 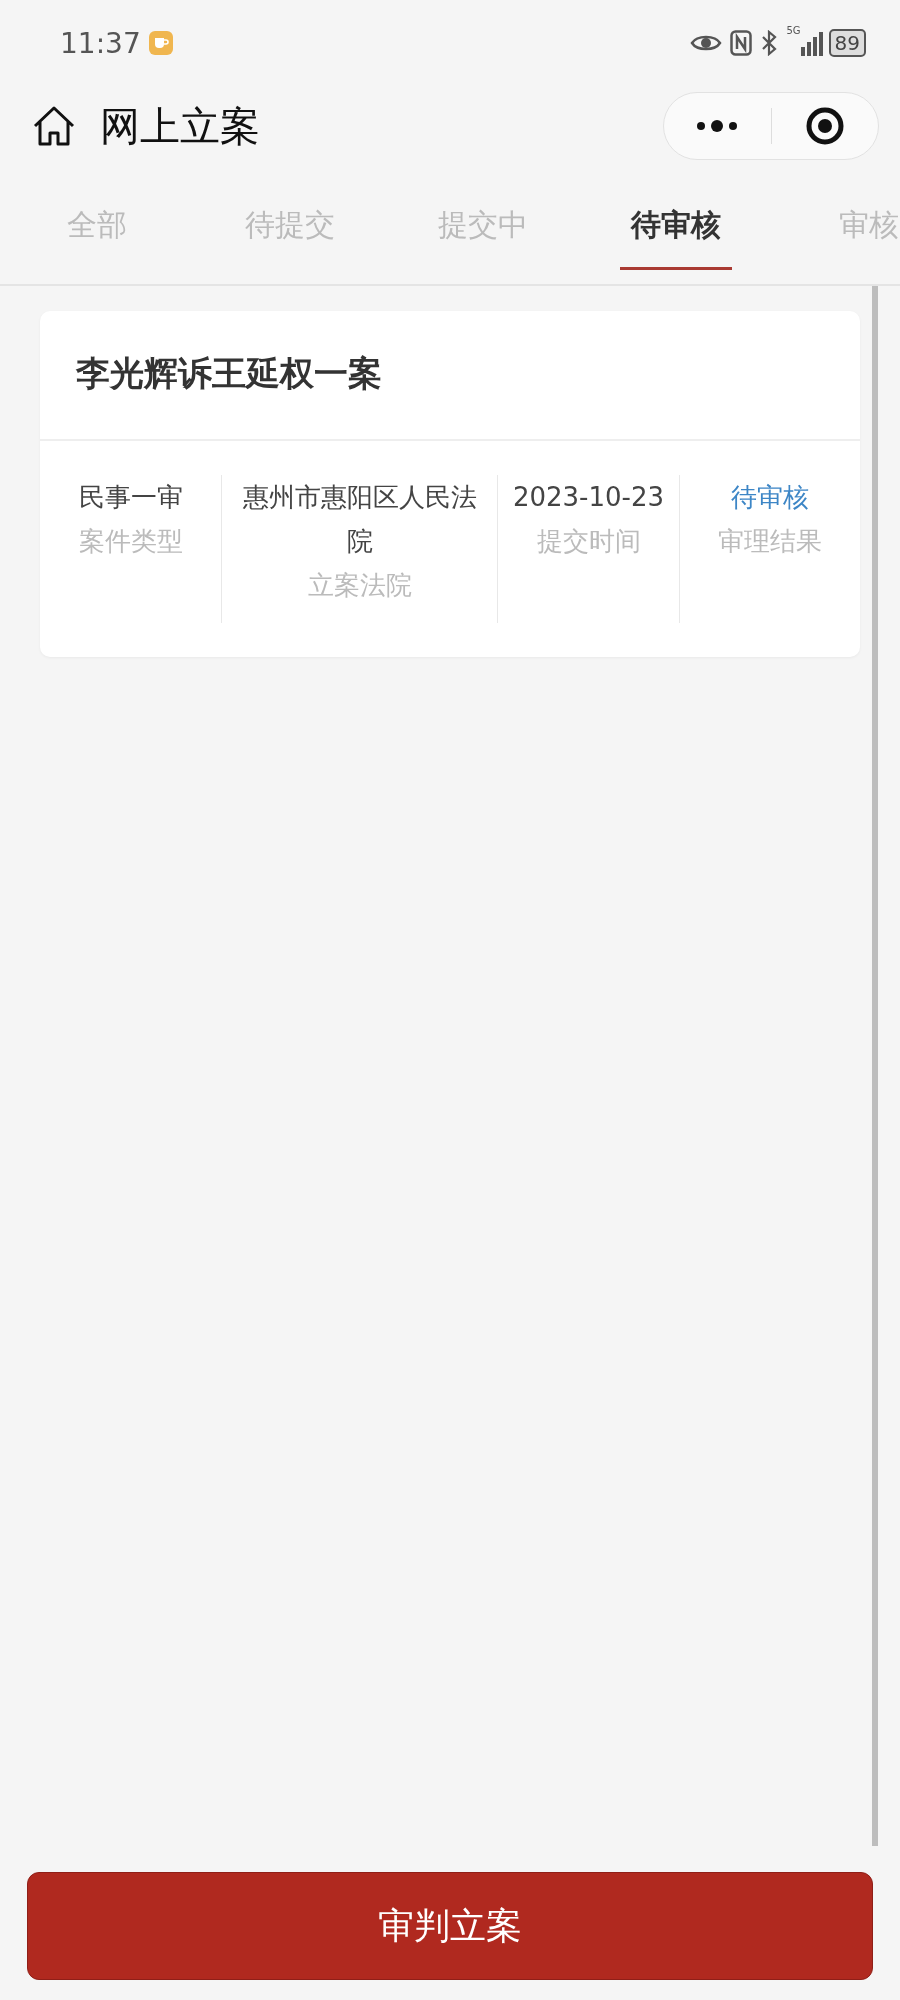 I want to click on status-tab: 待提交, so click(x=289, y=225).